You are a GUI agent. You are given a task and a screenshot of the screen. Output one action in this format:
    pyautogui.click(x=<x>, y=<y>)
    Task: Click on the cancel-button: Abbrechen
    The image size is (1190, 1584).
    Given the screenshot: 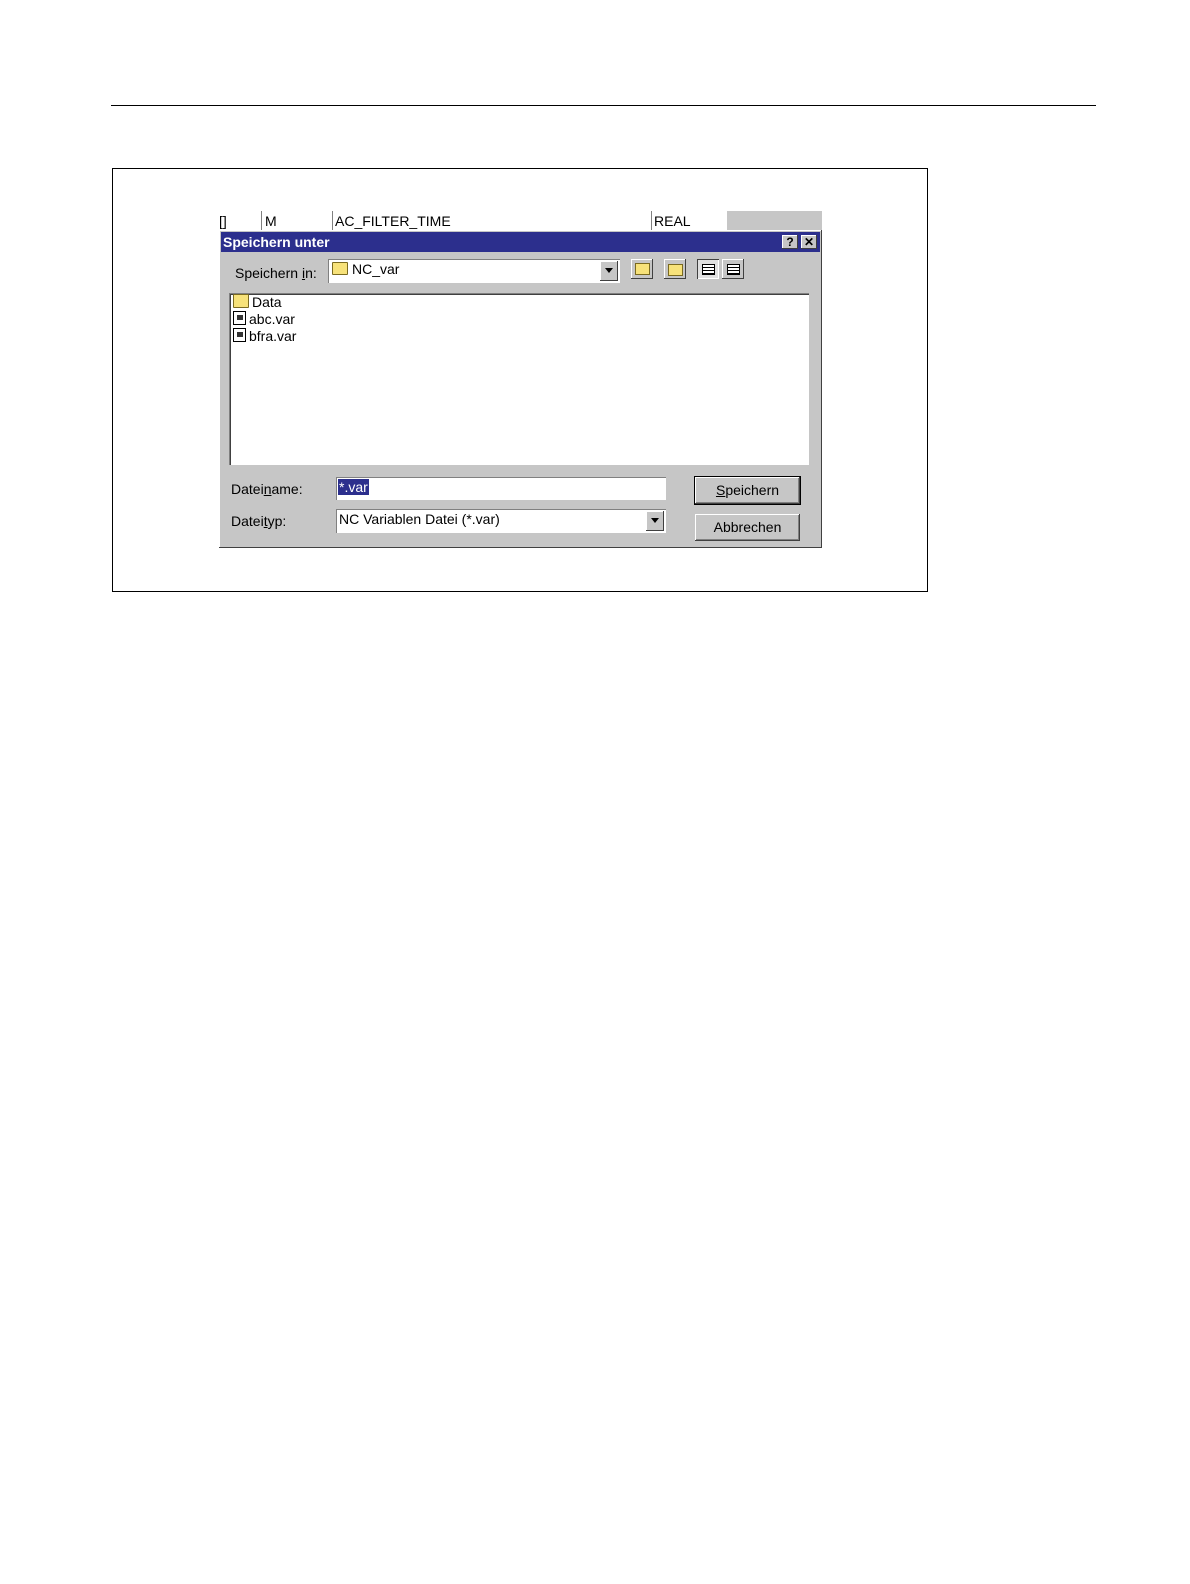 What is the action you would take?
    pyautogui.click(x=747, y=527)
    